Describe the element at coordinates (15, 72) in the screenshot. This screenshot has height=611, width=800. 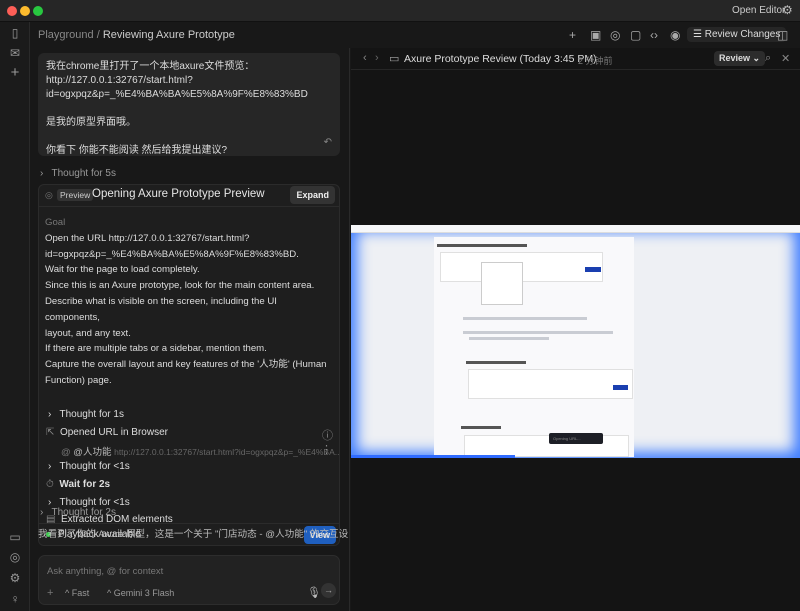
I see `new-chat-plus-icon: +` at that location.